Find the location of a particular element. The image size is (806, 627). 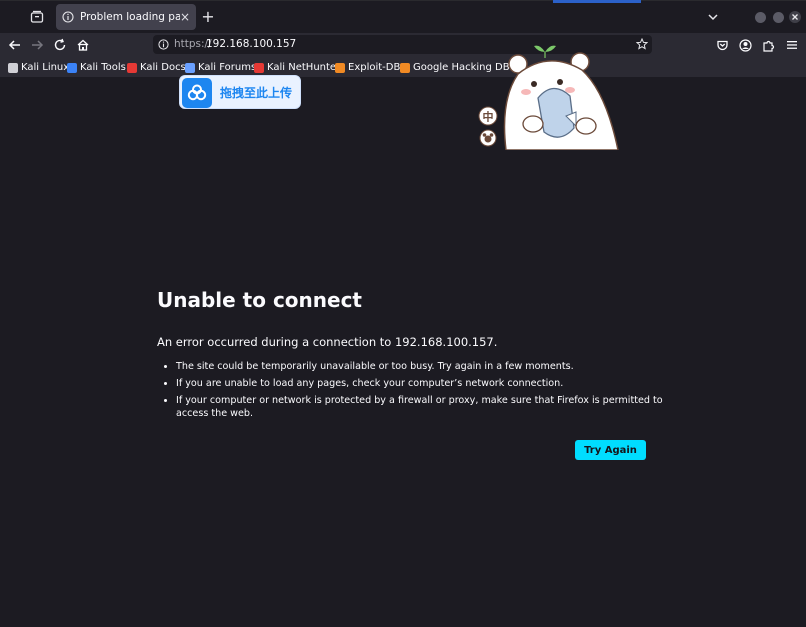

puzzle-icon is located at coordinates (768, 46).